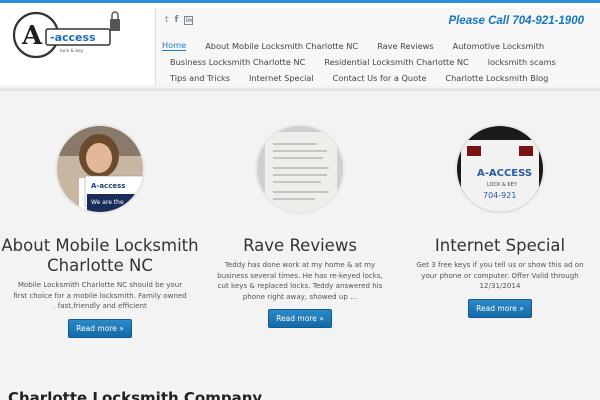  Describe the element at coordinates (500, 245) in the screenshot. I see `internet-special-title: Internet Special` at that location.